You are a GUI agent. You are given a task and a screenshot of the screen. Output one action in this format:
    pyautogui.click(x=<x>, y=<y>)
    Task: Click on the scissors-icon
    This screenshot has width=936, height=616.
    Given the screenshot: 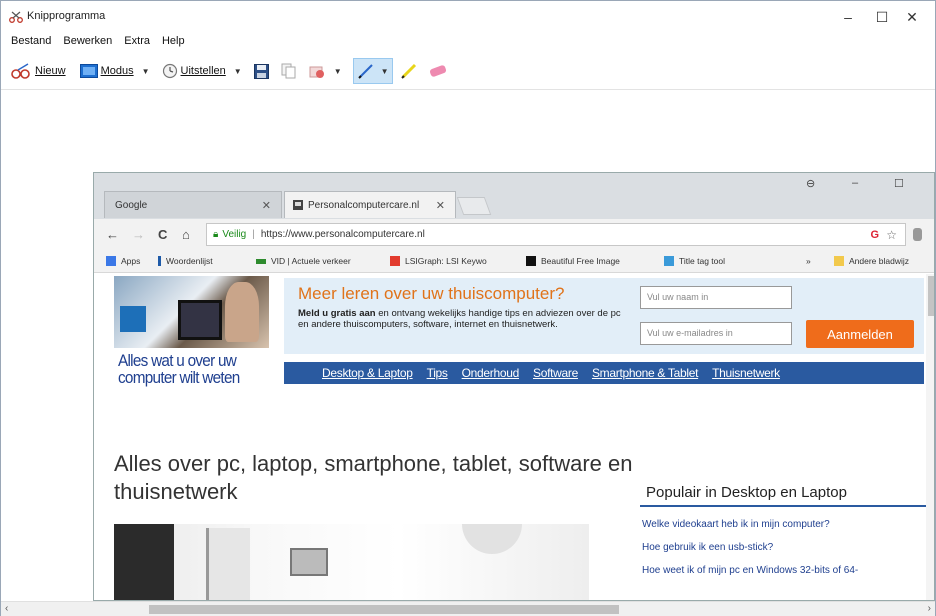 What is the action you would take?
    pyautogui.click(x=16, y=17)
    